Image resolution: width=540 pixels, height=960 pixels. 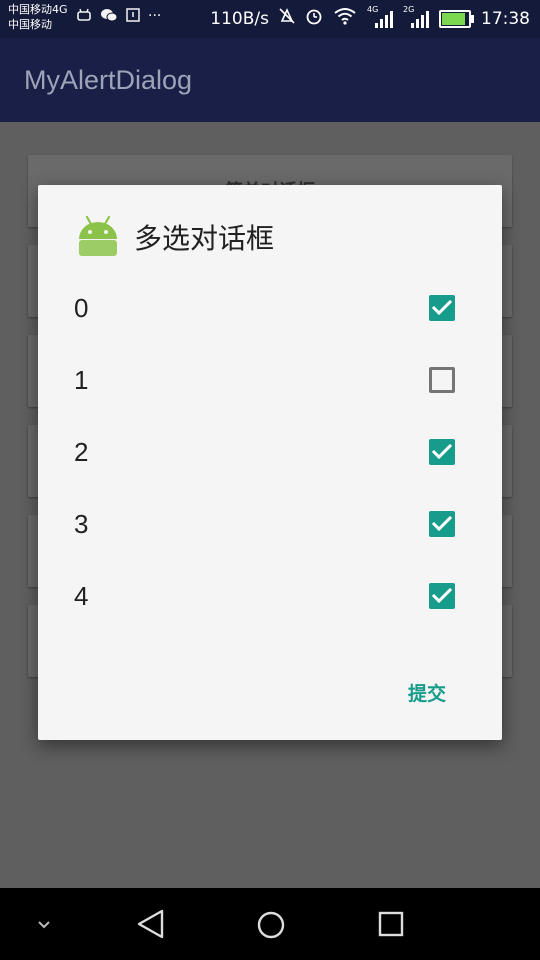 I want to click on system-status: 110B/s 4G 2G 17:38, so click(x=370, y=17).